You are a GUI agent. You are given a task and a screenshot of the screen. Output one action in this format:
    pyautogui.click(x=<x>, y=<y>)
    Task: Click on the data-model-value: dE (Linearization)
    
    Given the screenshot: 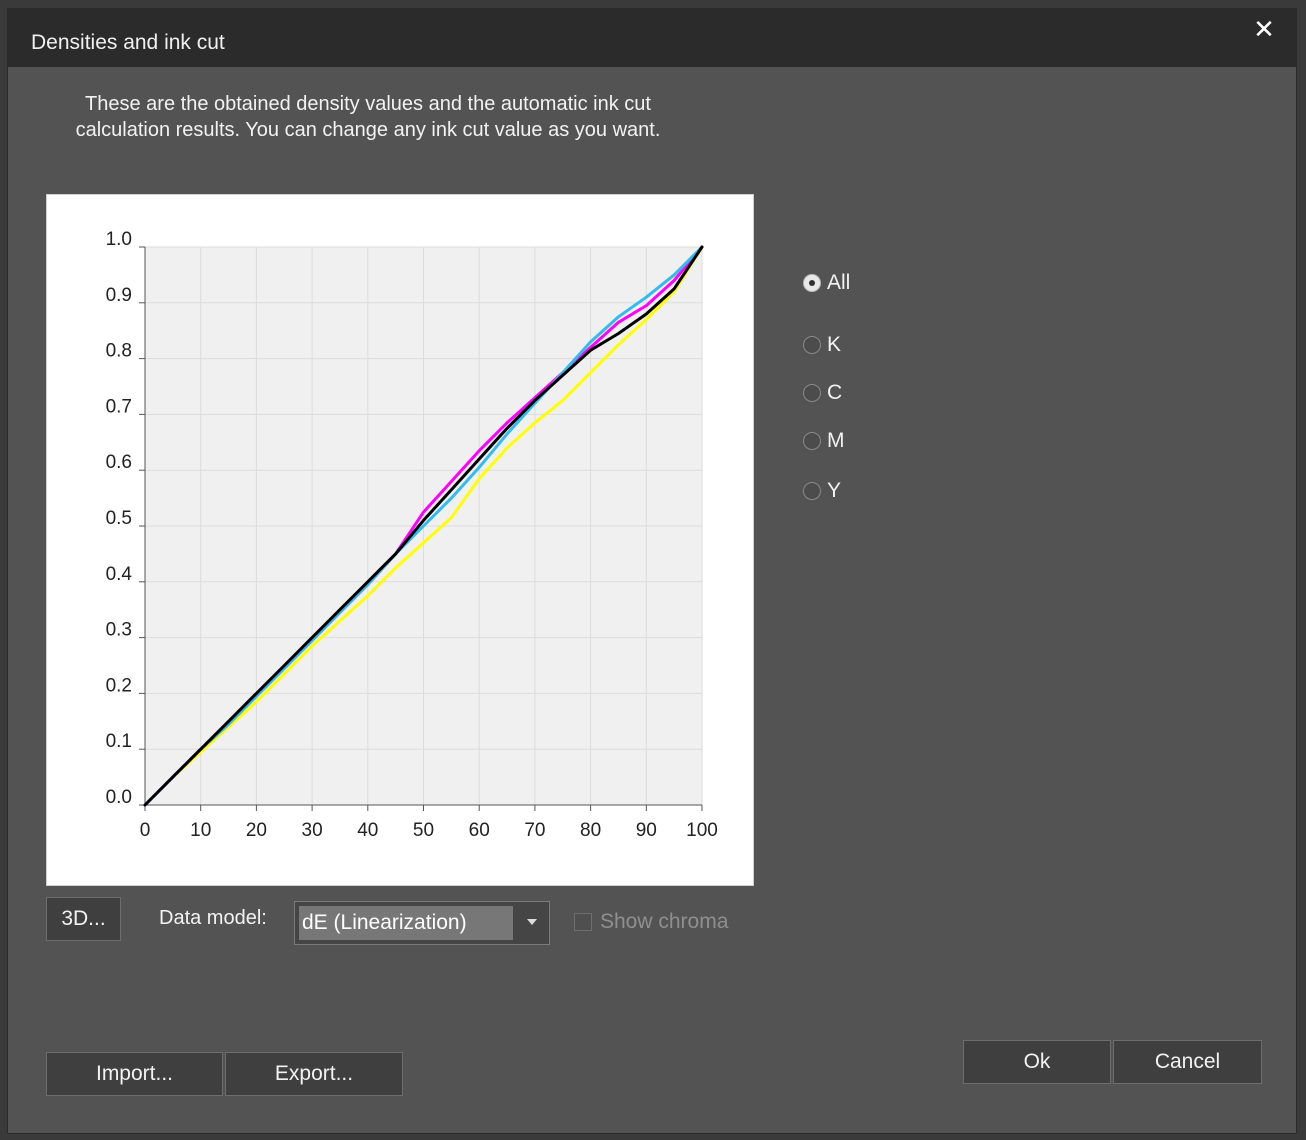 What is the action you would take?
    pyautogui.click(x=406, y=923)
    